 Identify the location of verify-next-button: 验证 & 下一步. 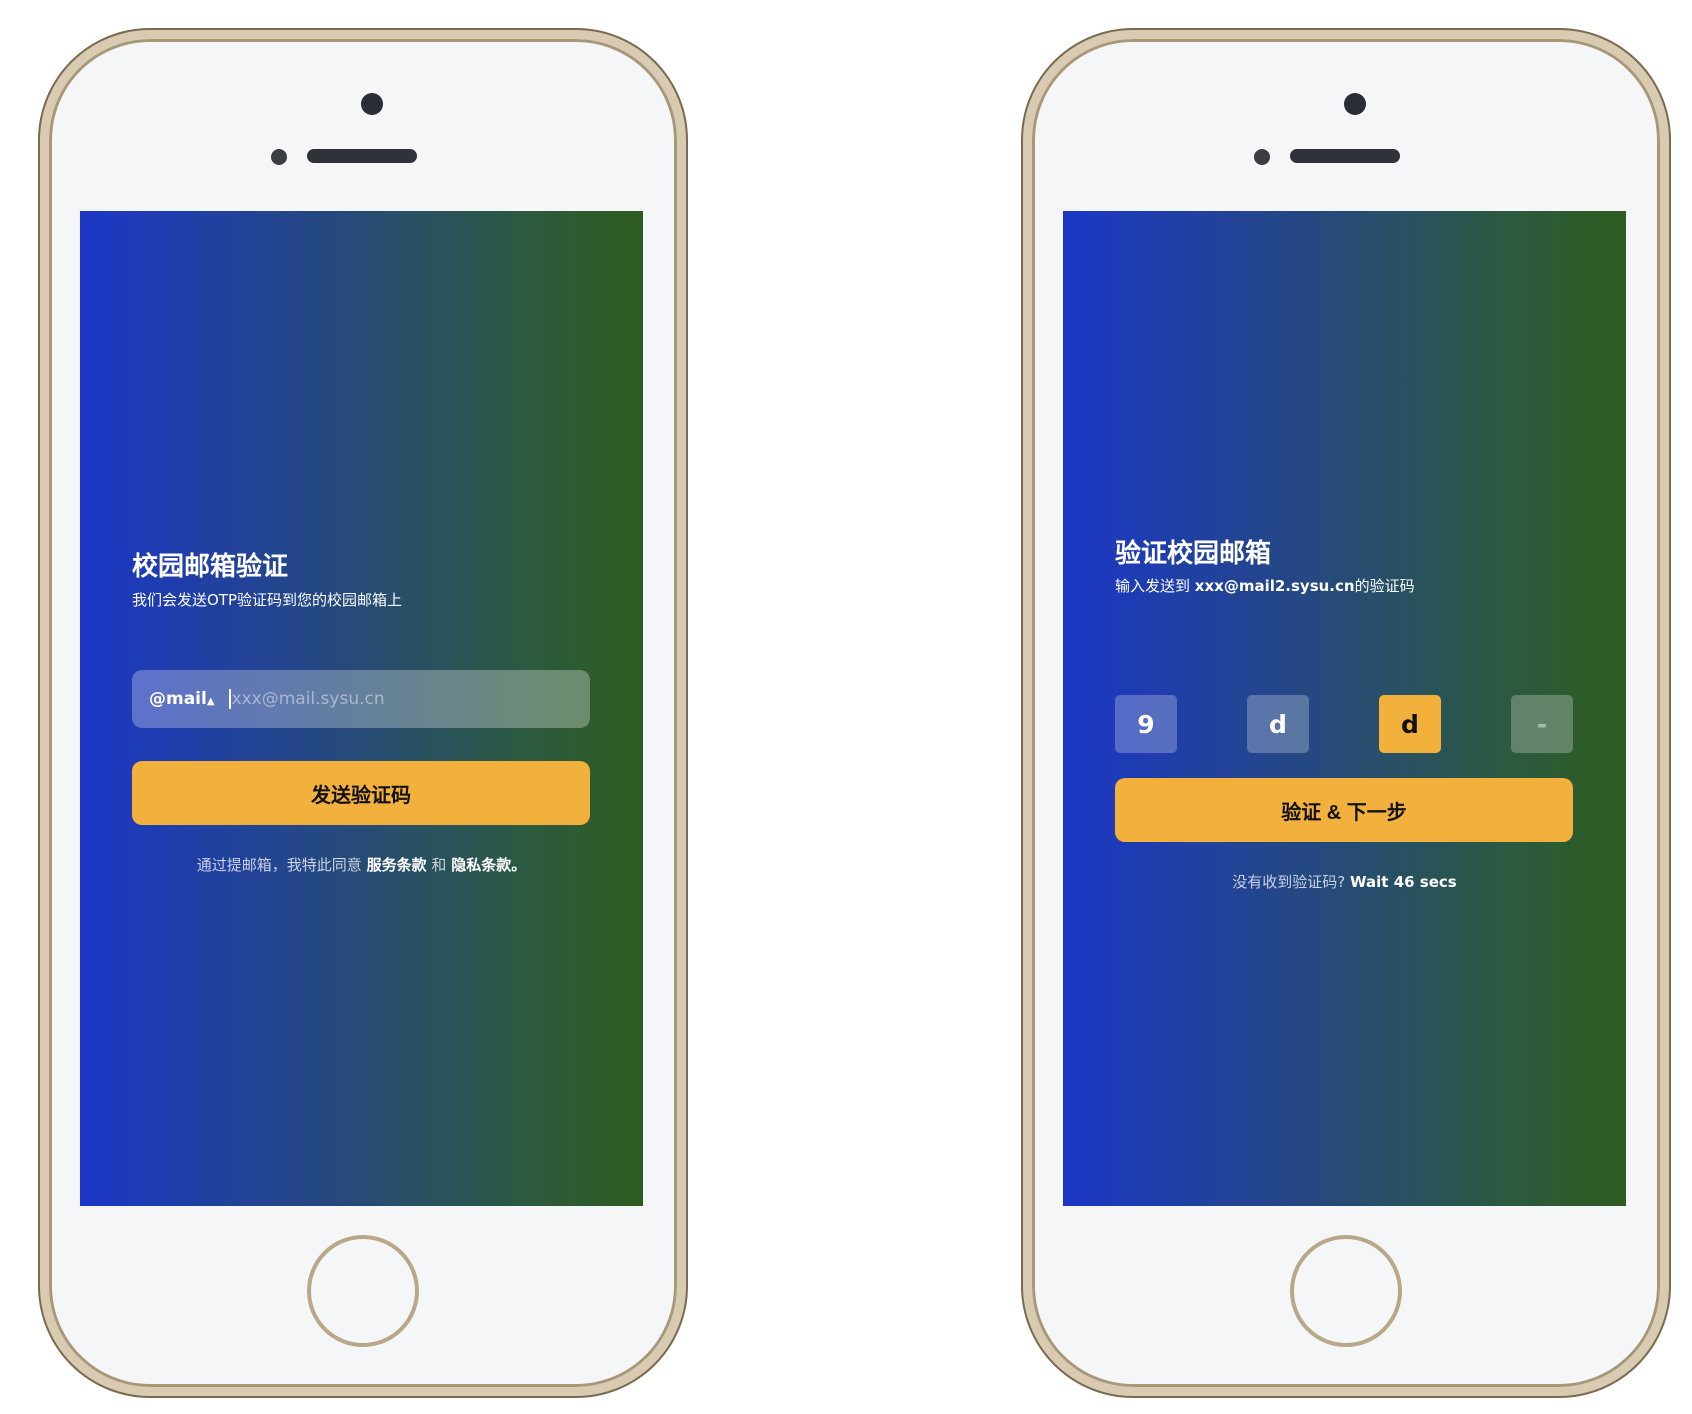
(1344, 810).